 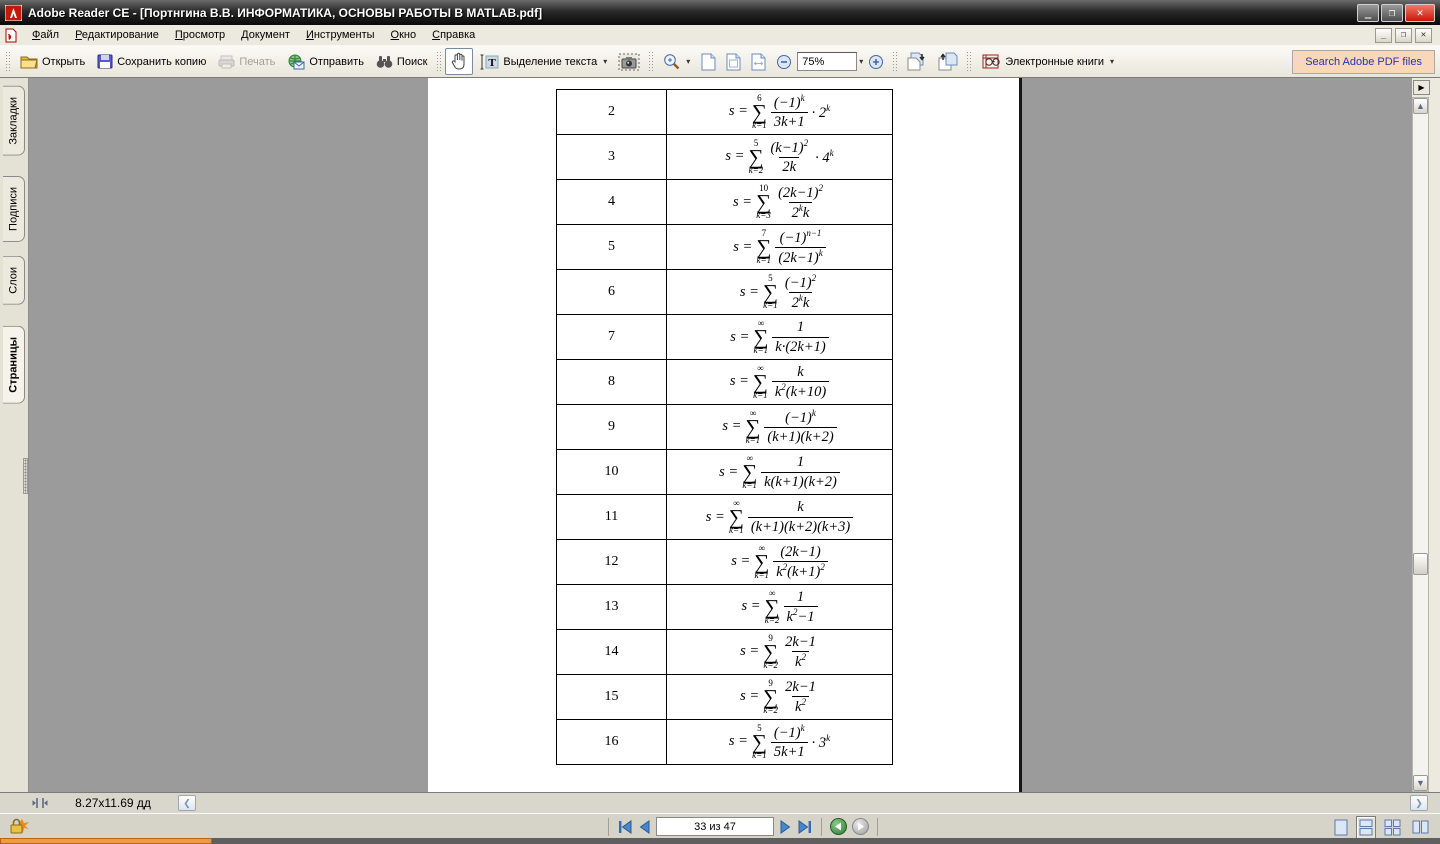 I want to click on last-page-icon, so click(x=805, y=826).